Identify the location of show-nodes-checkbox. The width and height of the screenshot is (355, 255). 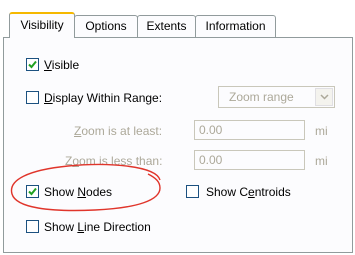
(32, 191).